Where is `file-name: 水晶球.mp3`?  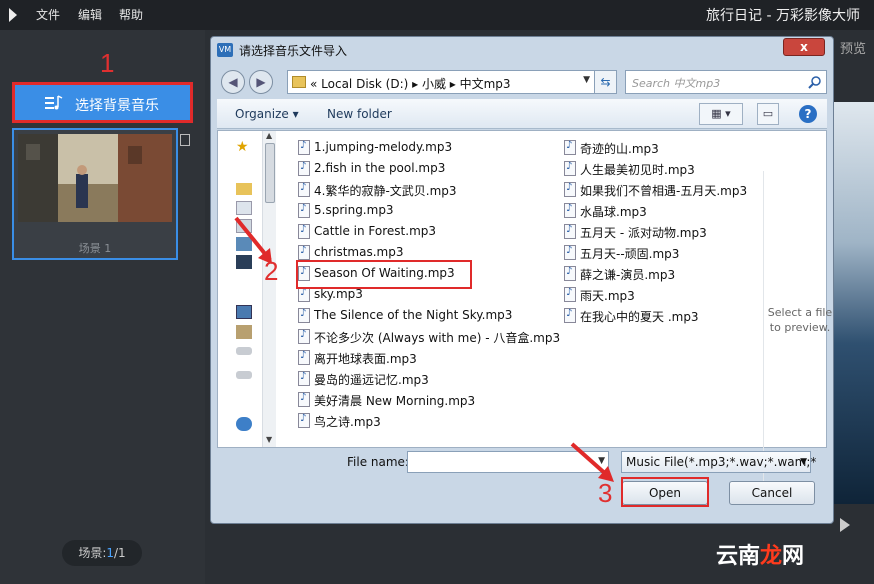 file-name: 水晶球.mp3 is located at coordinates (613, 212).